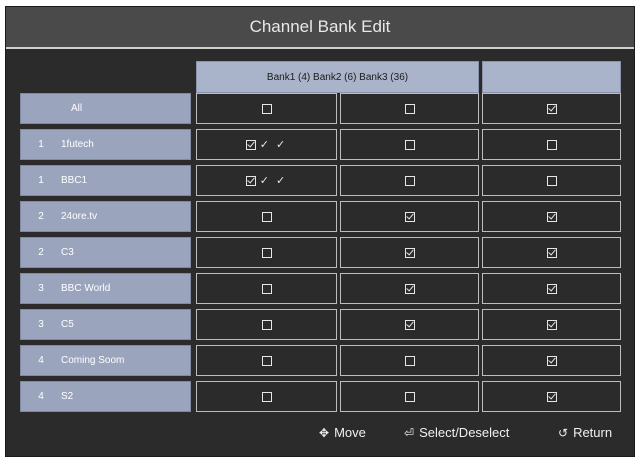 The width and height of the screenshot is (639, 459). What do you see at coordinates (74, 180) in the screenshot?
I see `channel-name: BBC1` at bounding box center [74, 180].